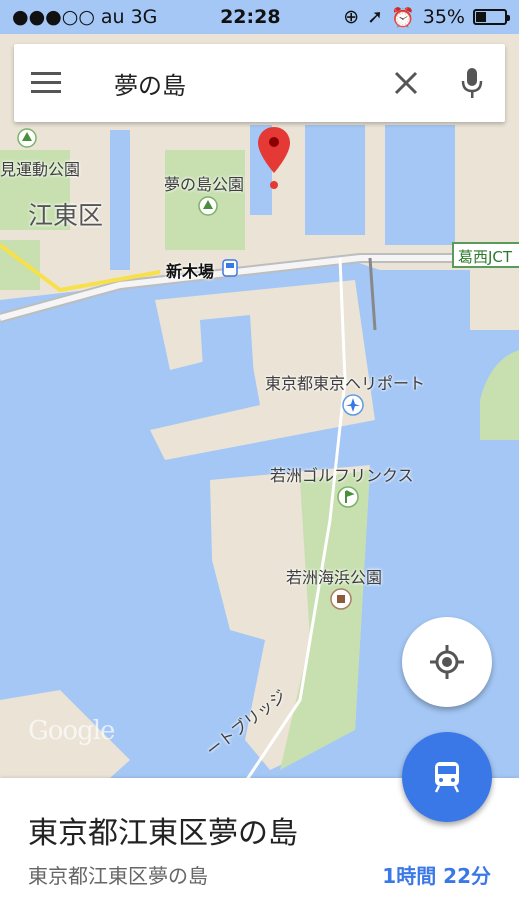  Describe the element at coordinates (204, 184) in the screenshot. I see `map-label-yumenoshima-park: 夢の島公園` at that location.